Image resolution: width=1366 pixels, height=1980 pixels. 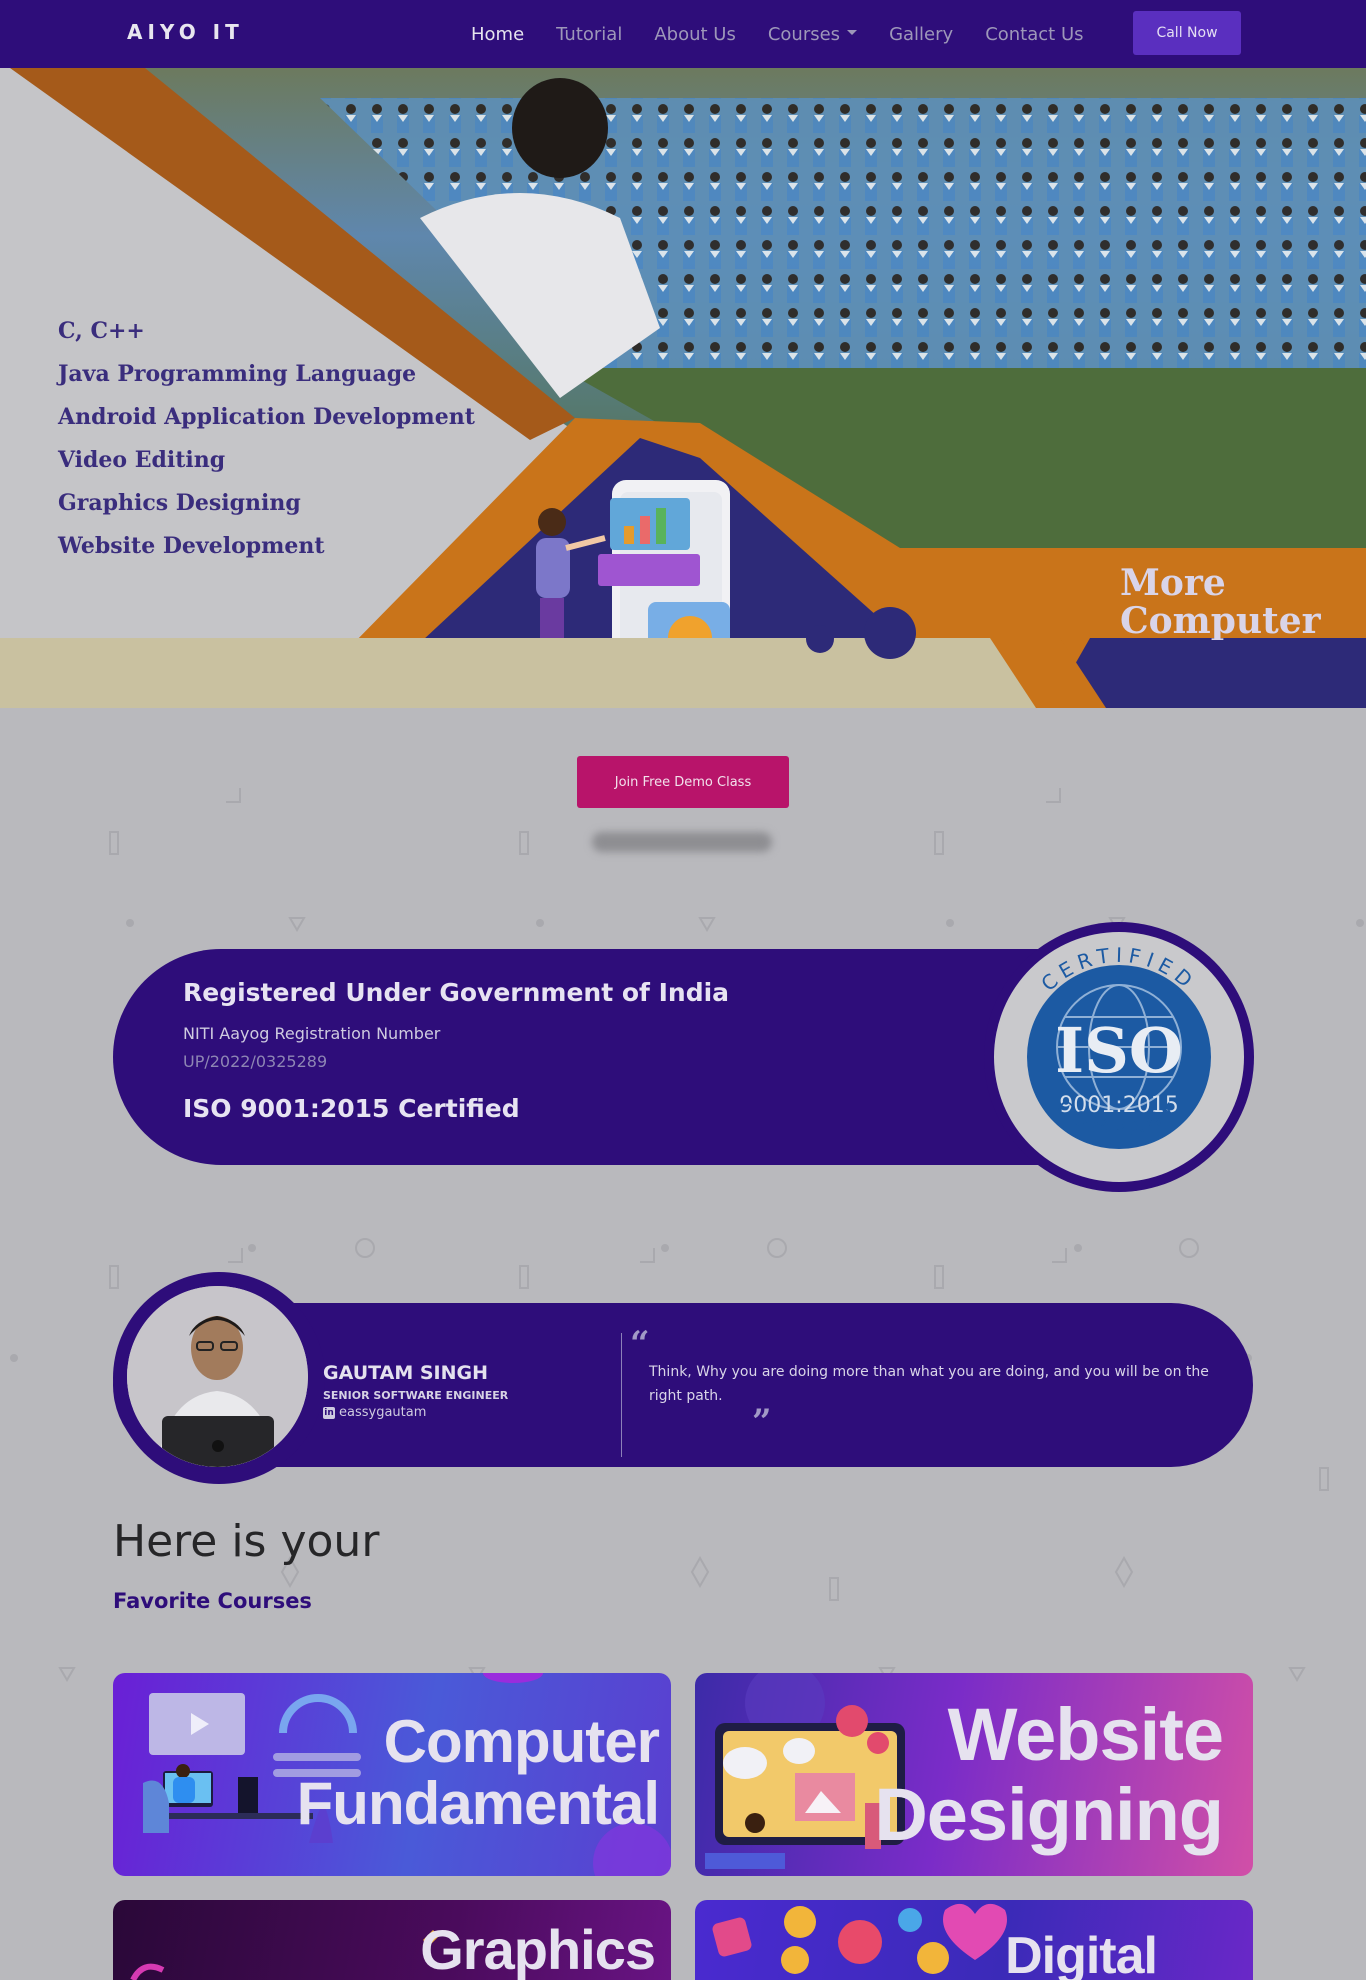 I want to click on linkedin-icon: in, so click(x=329, y=1412).